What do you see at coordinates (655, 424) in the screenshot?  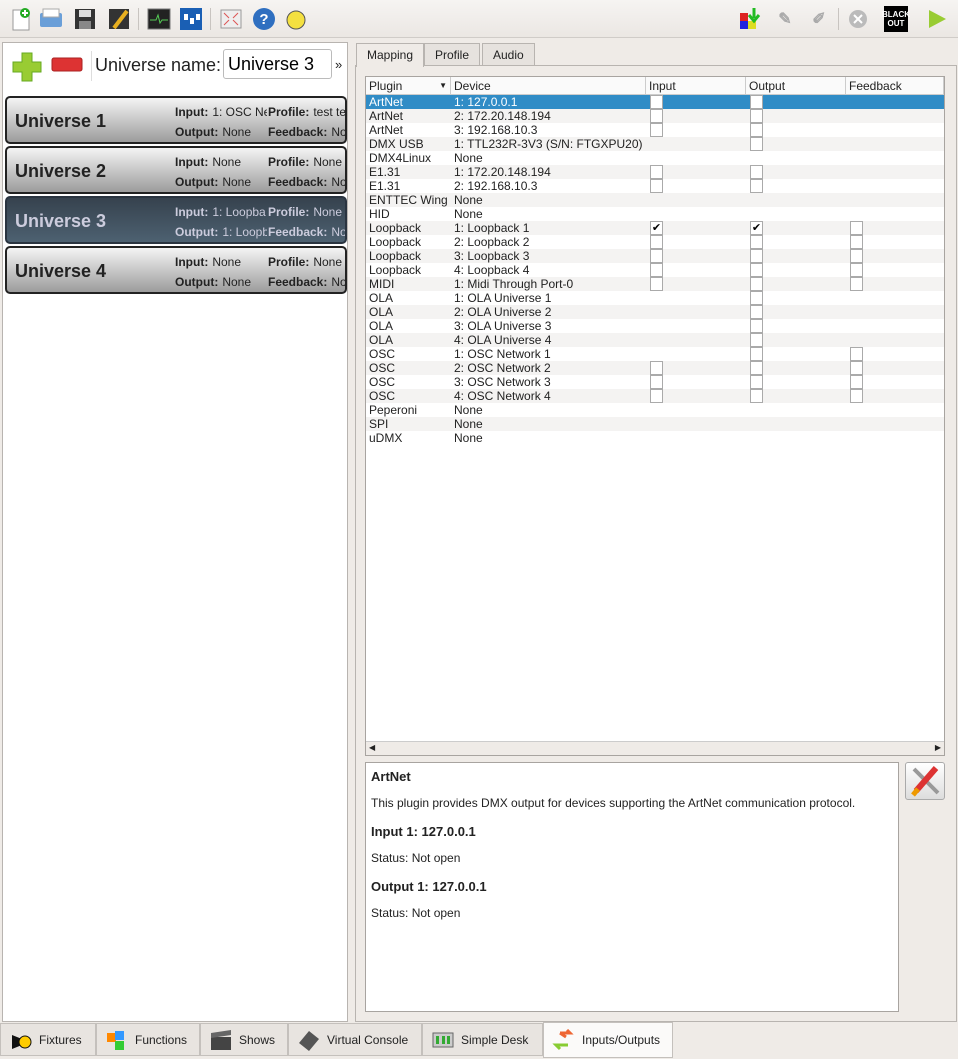 I see `table-row: SPI None` at bounding box center [655, 424].